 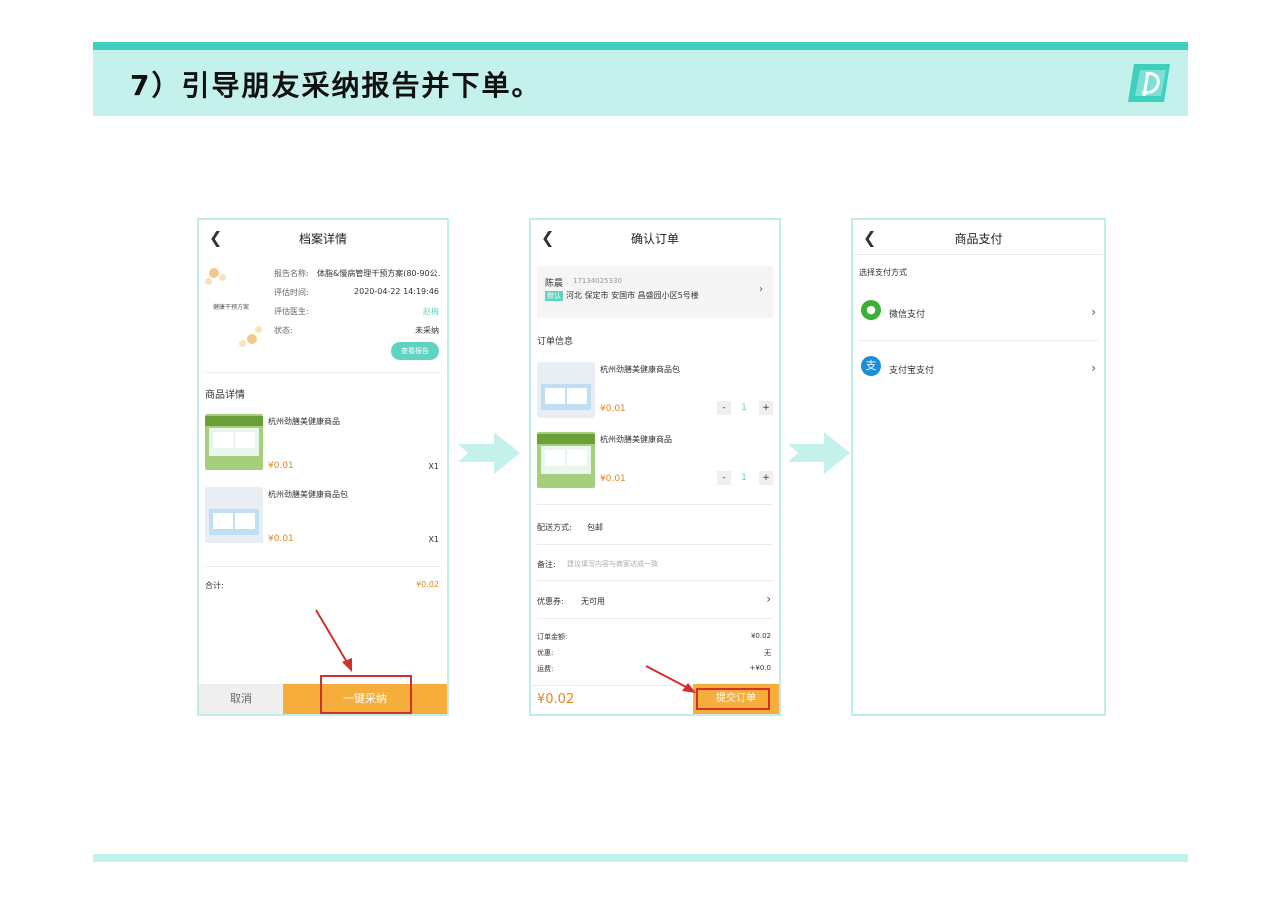 I want to click on alipay-icon: 支, so click(x=871, y=366).